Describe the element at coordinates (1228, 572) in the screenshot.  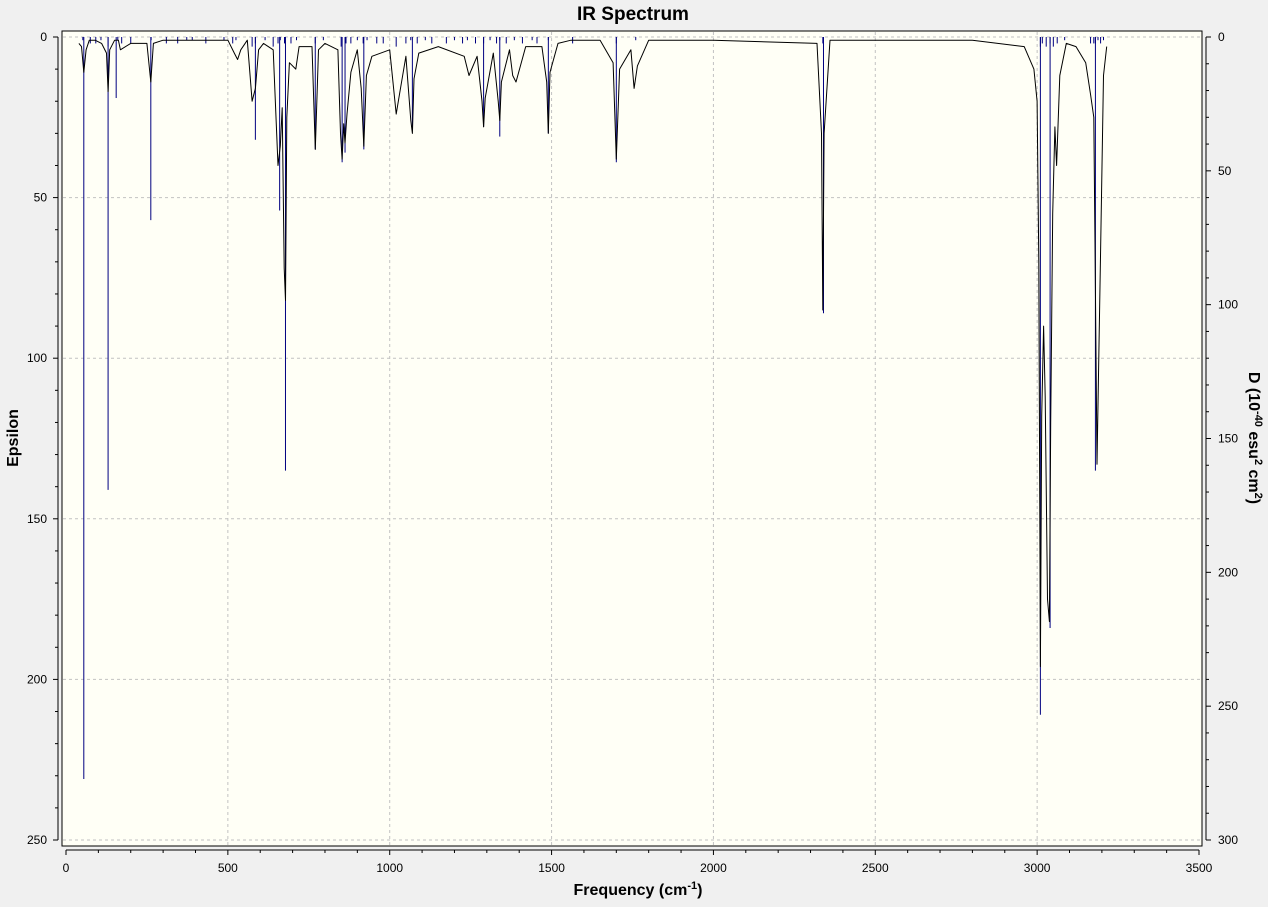
I see `y2-tick-label: 200` at that location.